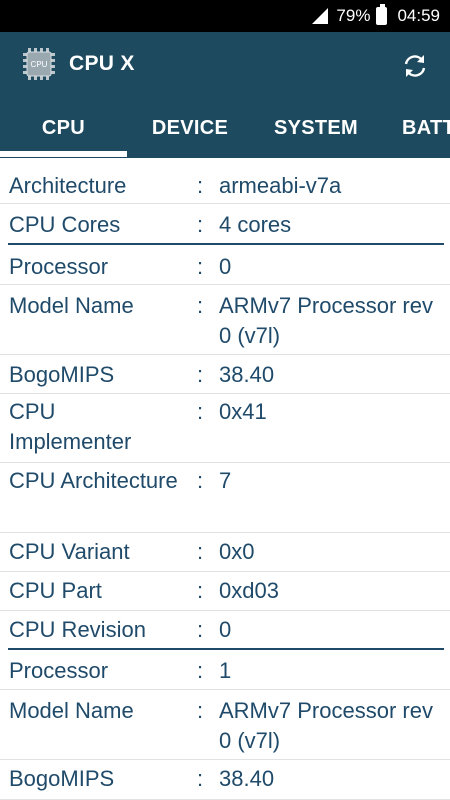 Image resolution: width=450 pixels, height=800 pixels. Describe the element at coordinates (102, 63) in the screenshot. I see `app-title: CPU X` at that location.